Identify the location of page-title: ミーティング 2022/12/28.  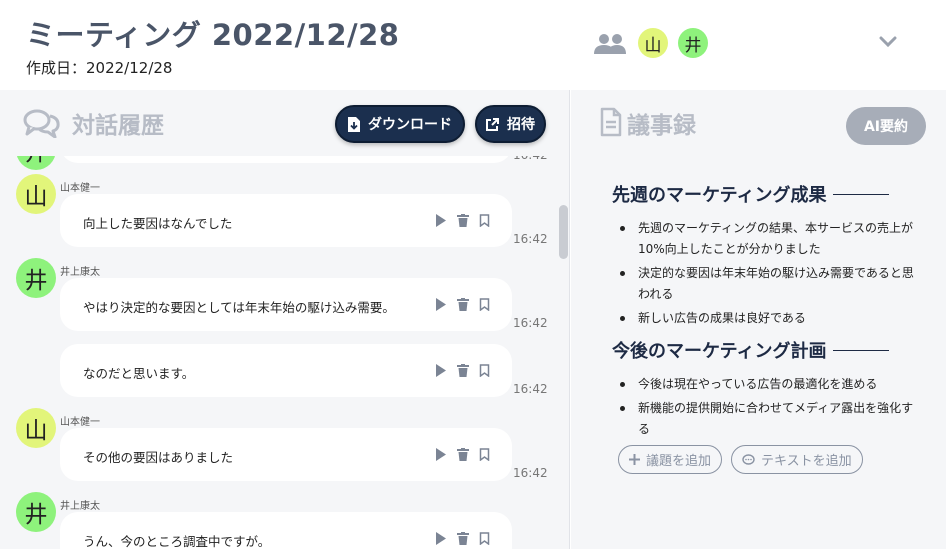
(213, 35).